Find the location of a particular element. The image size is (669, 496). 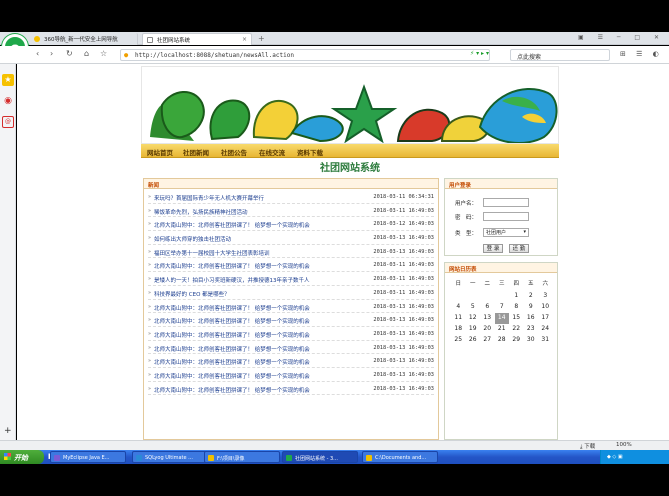

calendar-day: 7 is located at coordinates (502, 307).